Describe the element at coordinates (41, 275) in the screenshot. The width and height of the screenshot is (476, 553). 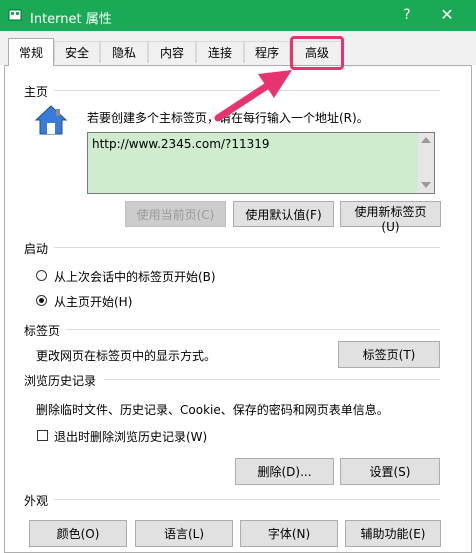
I see `radio-last-session` at that location.